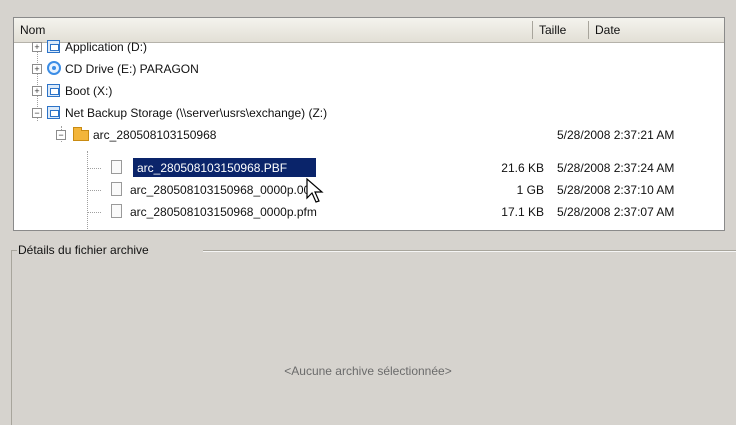  What do you see at coordinates (369, 91) in the screenshot?
I see `tree-item-boot: + Boot (X:)` at bounding box center [369, 91].